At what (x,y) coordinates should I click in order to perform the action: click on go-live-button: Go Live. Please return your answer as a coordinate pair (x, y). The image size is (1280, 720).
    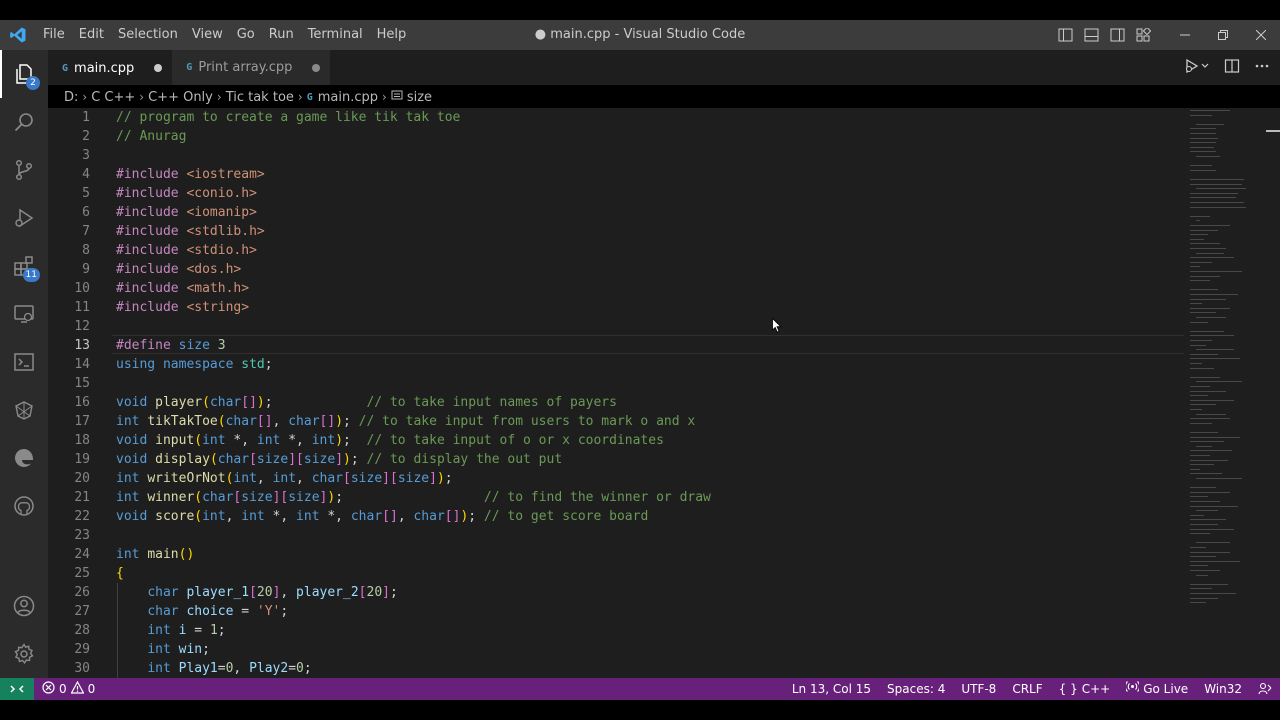
    Looking at the image, I should click on (1157, 689).